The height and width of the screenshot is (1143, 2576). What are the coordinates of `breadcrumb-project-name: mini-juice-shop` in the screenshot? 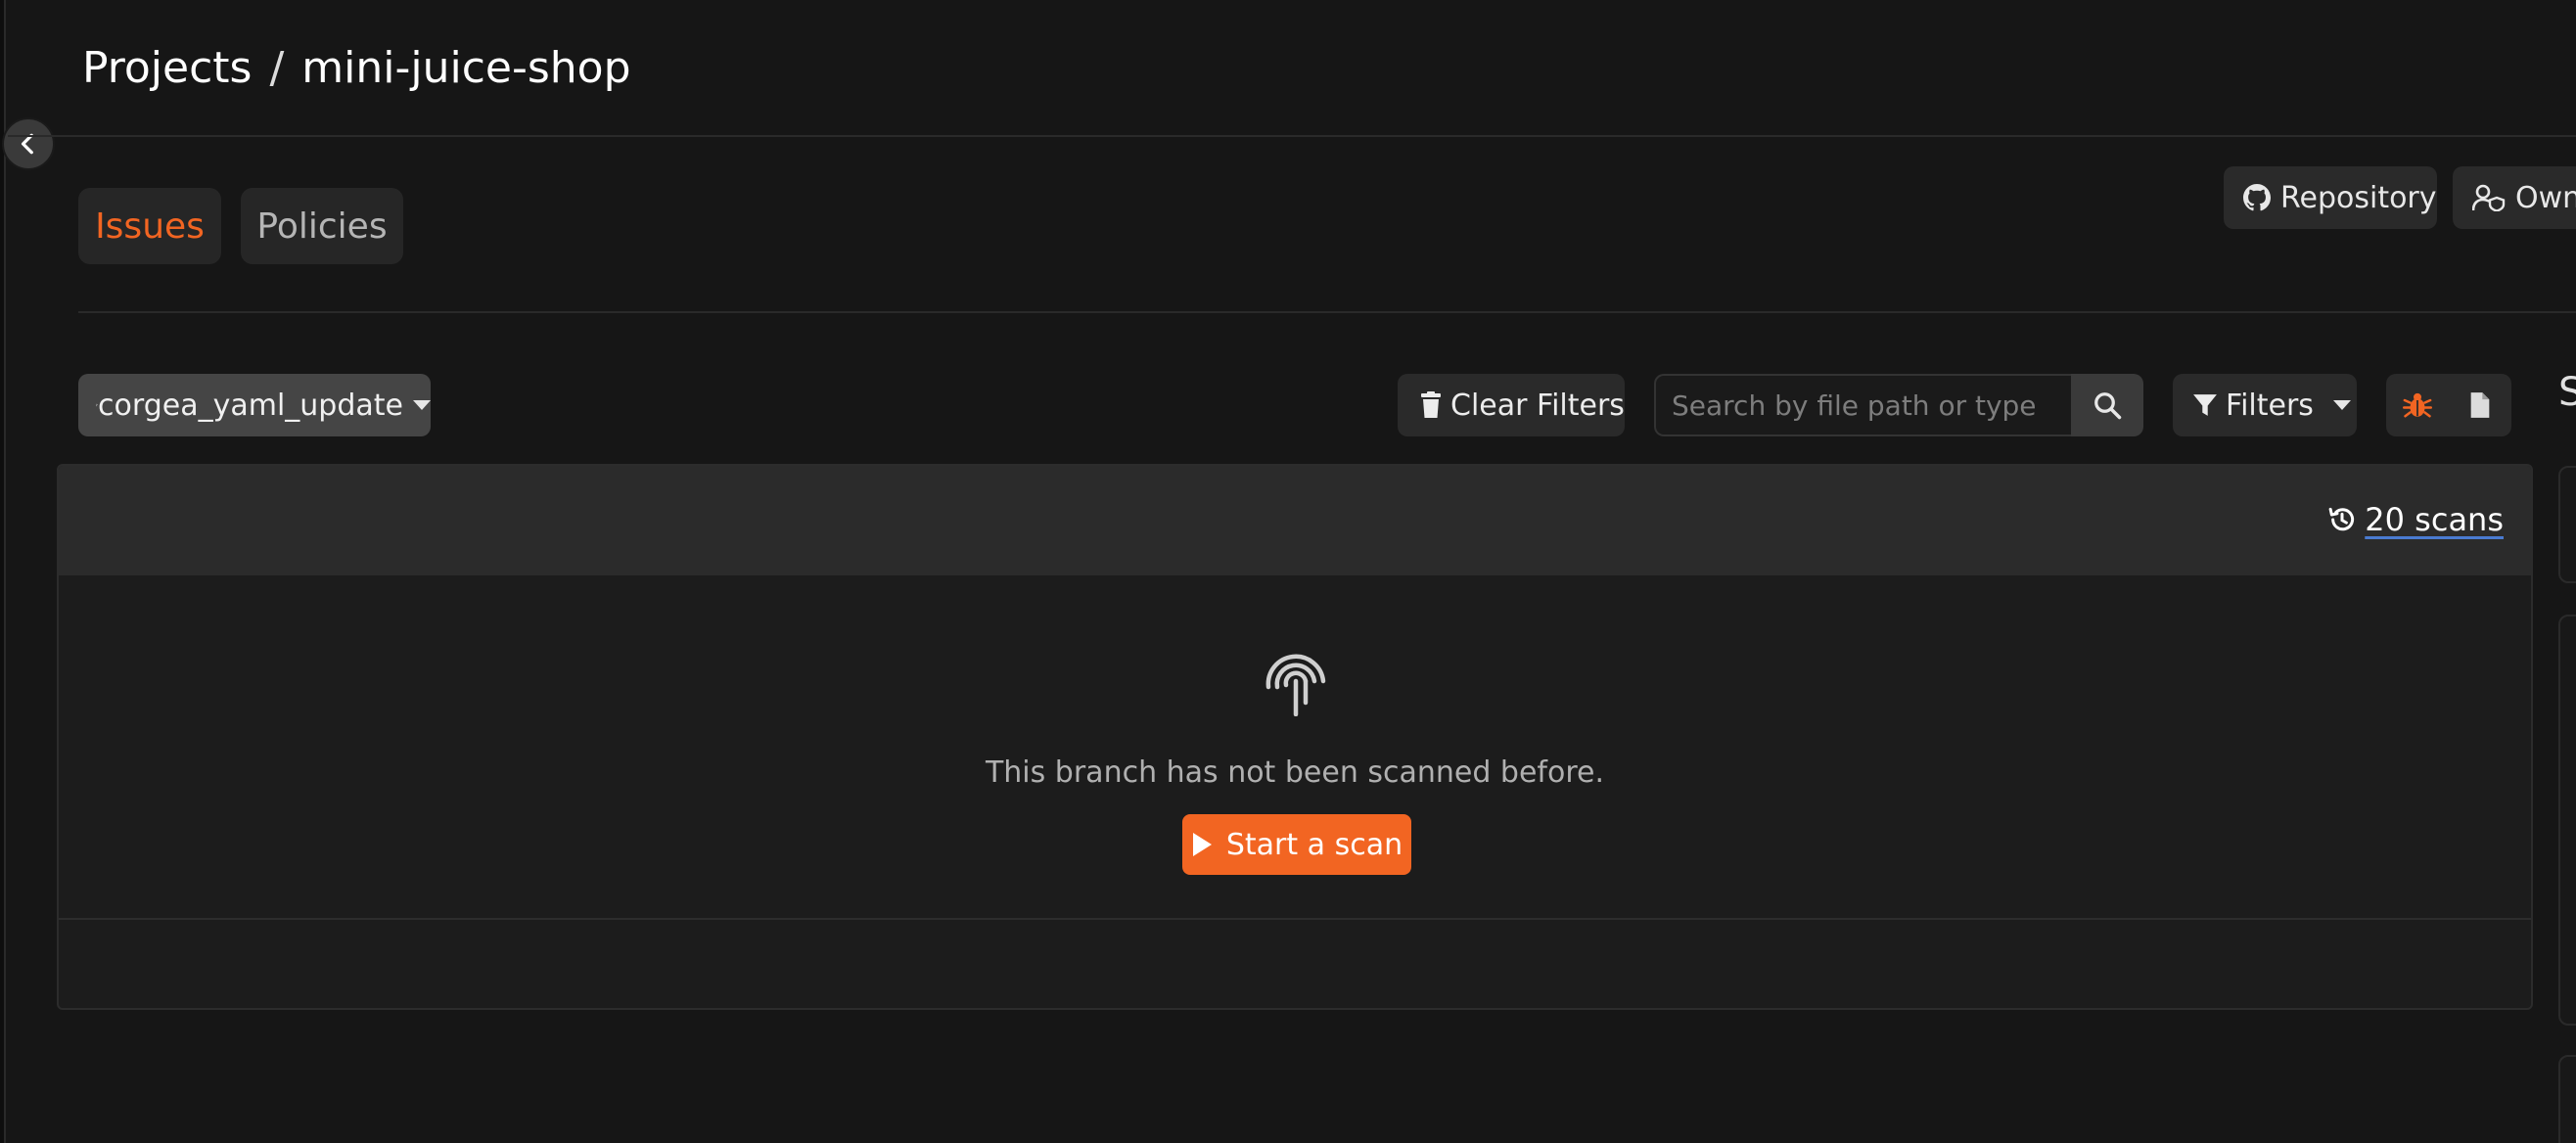 It's located at (466, 68).